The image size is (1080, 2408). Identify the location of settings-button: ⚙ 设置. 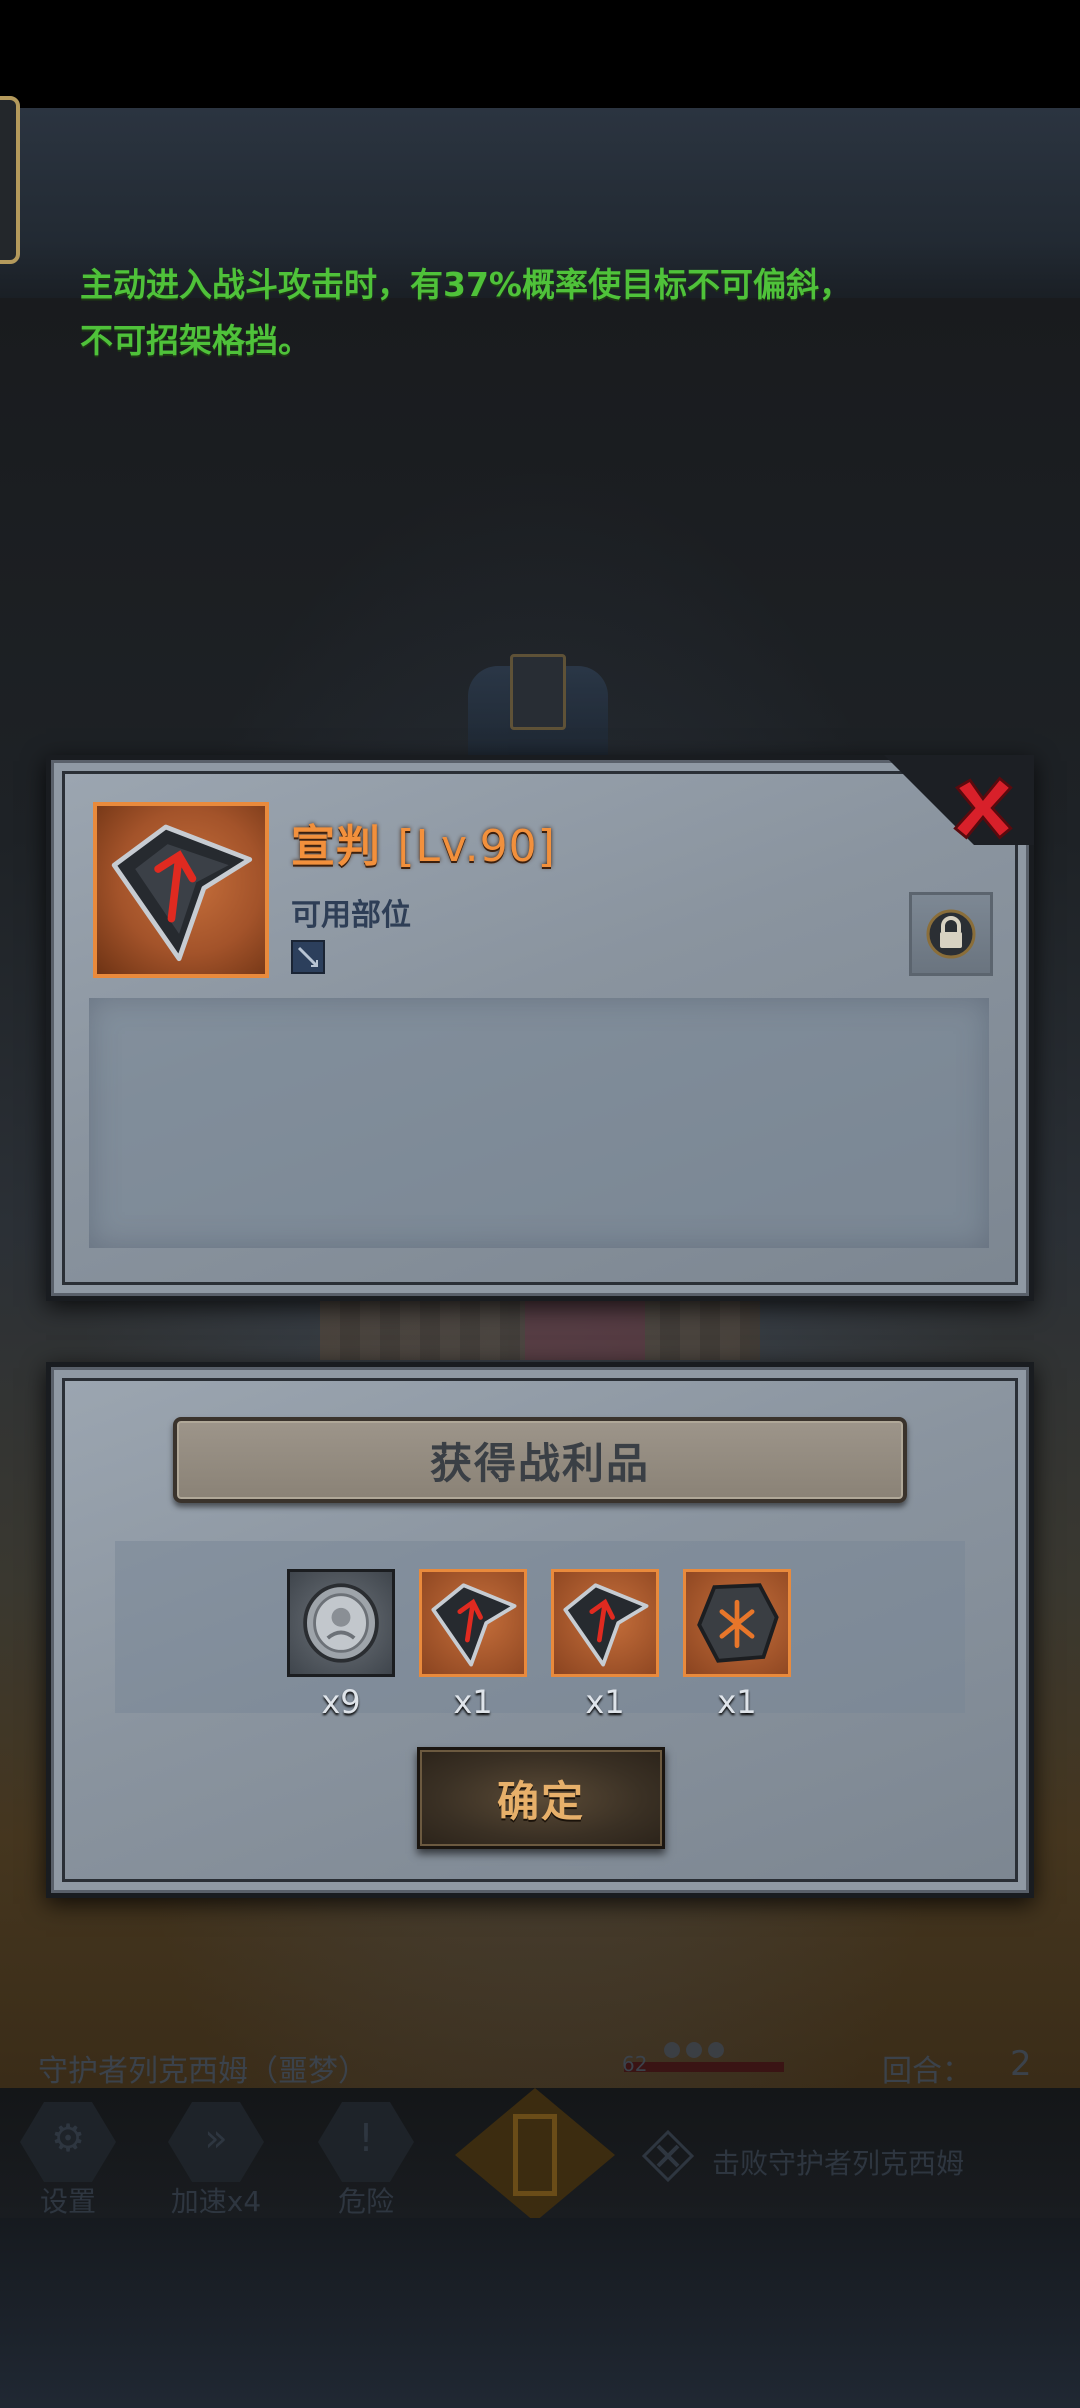
(68, 2160).